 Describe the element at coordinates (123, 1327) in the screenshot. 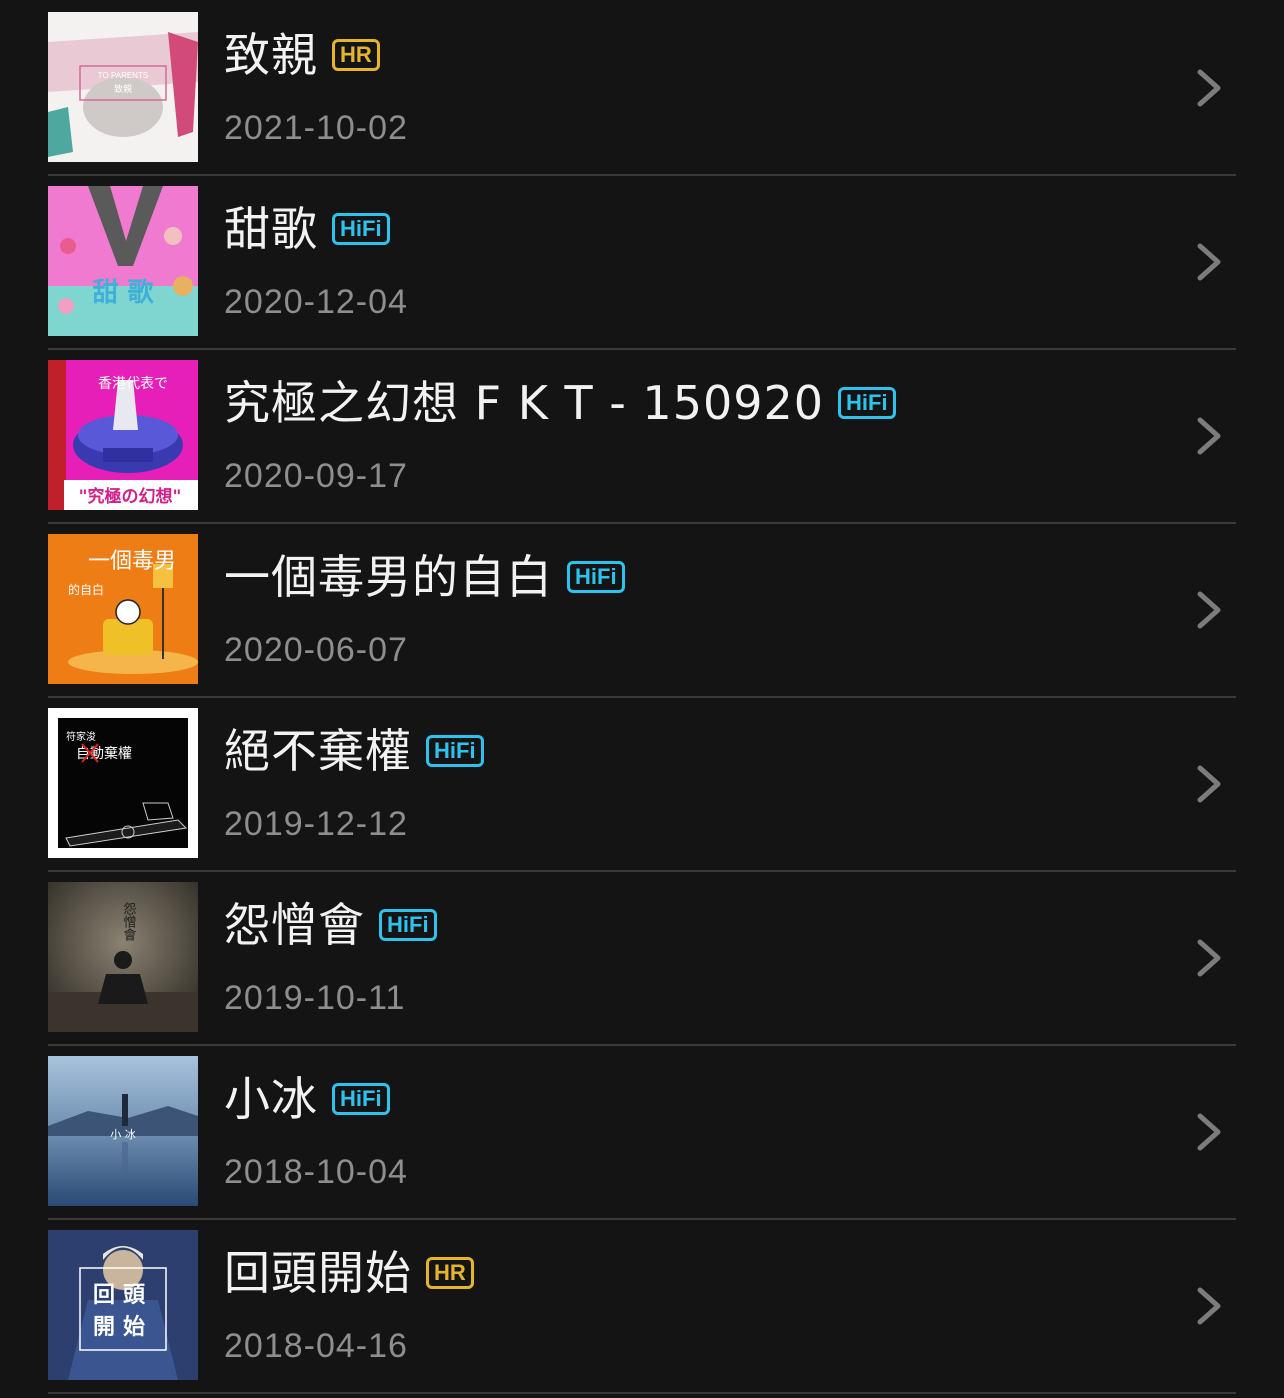

I see `cover-text: 開始` at that location.